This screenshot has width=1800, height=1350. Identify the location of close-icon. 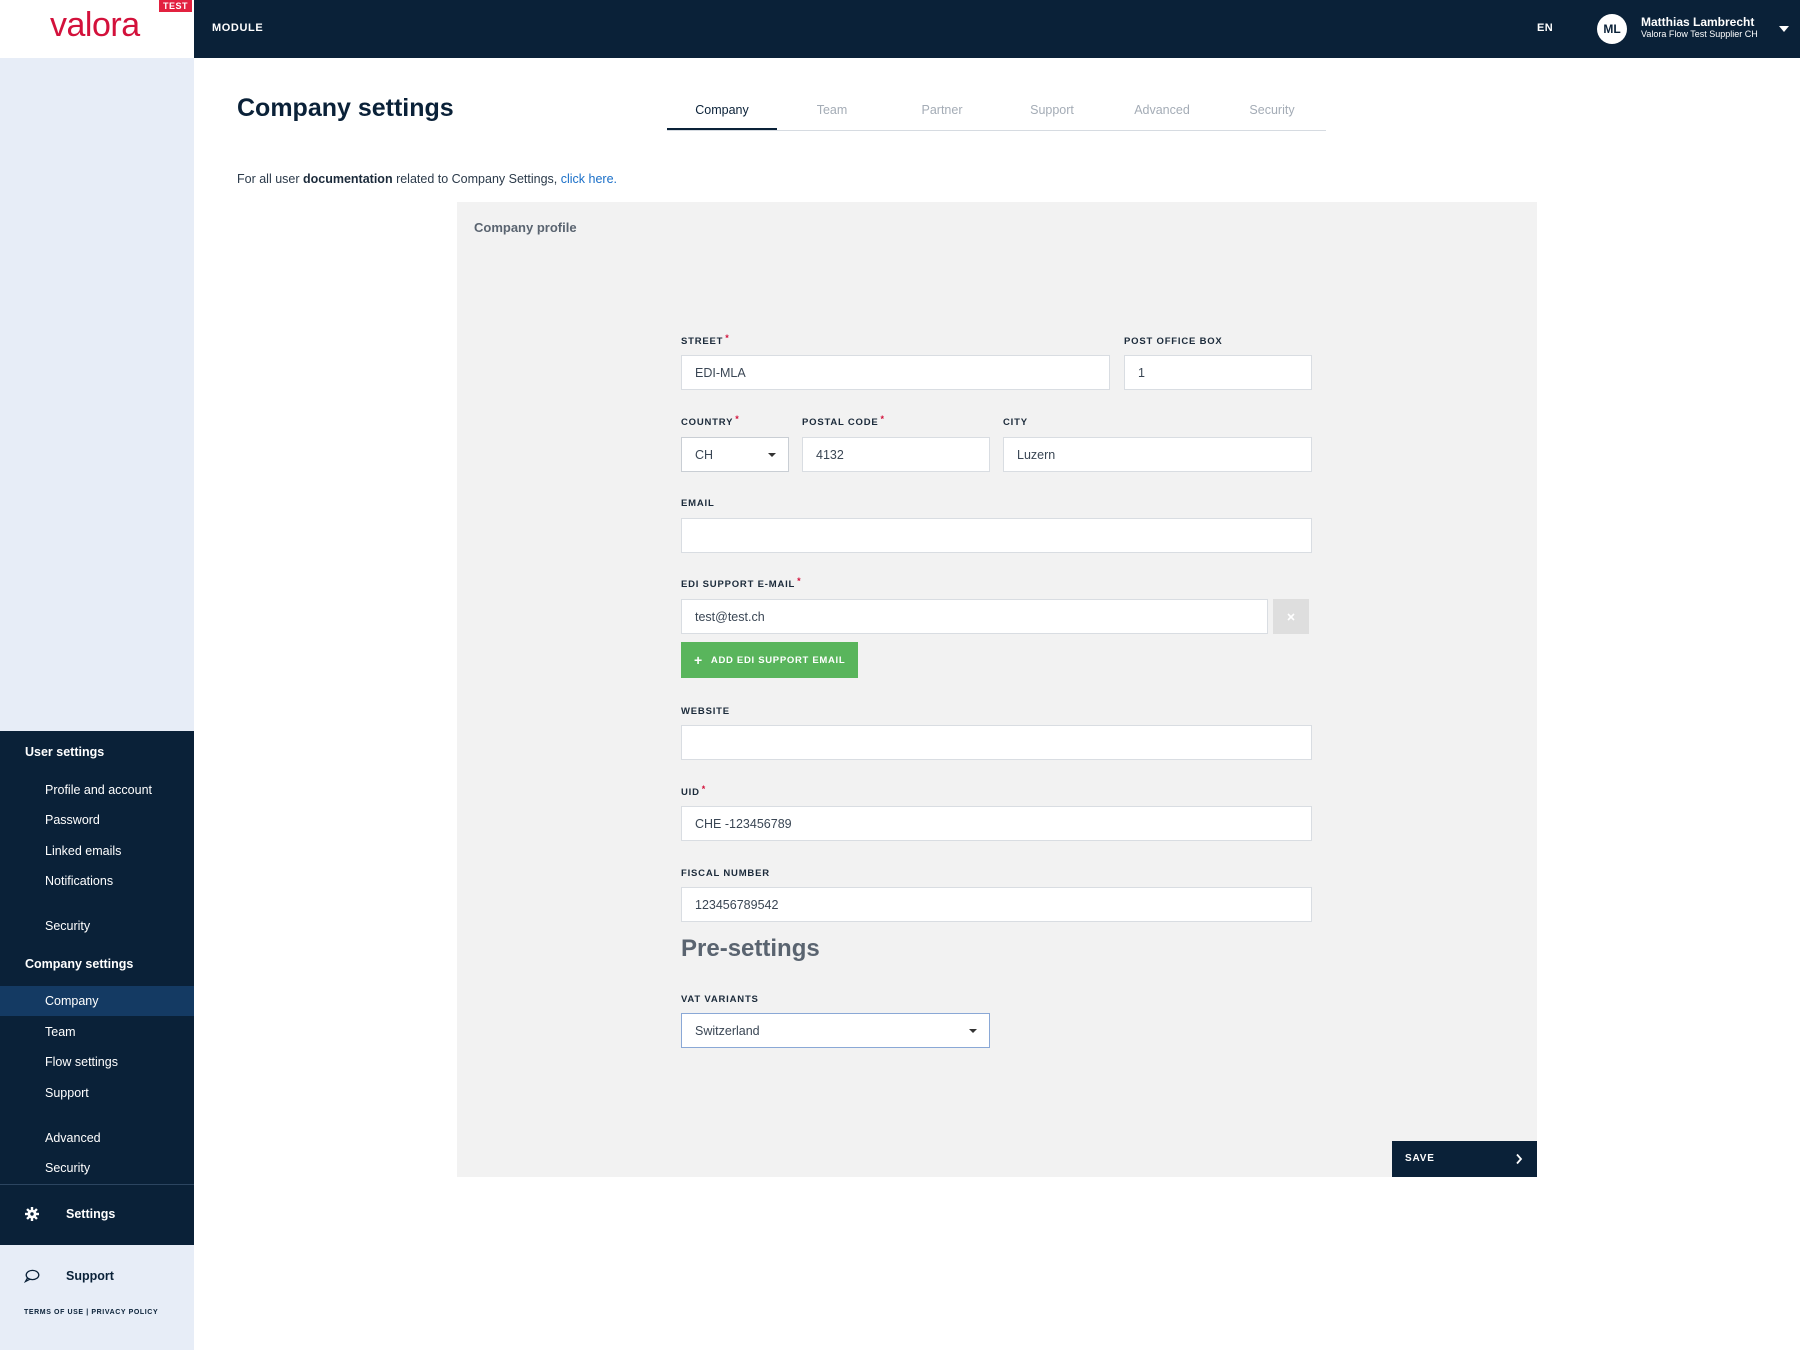
(1291, 616).